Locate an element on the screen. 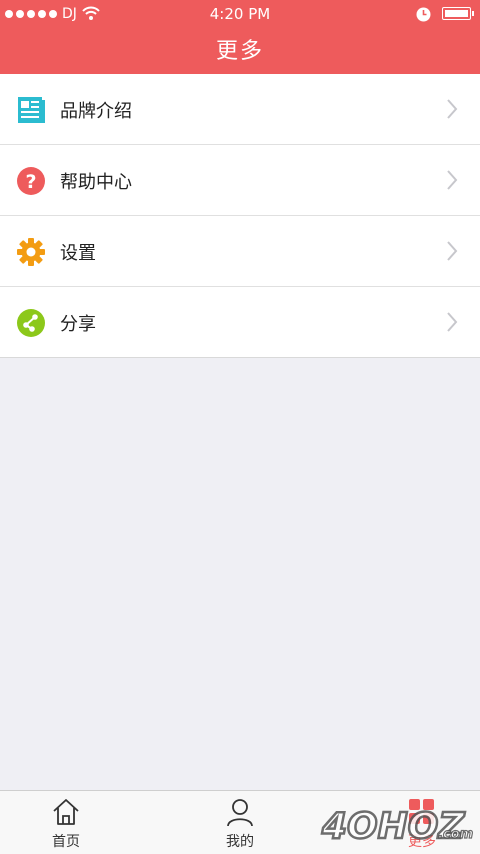 The image size is (480, 854). tab-label: 我的 is located at coordinates (240, 842).